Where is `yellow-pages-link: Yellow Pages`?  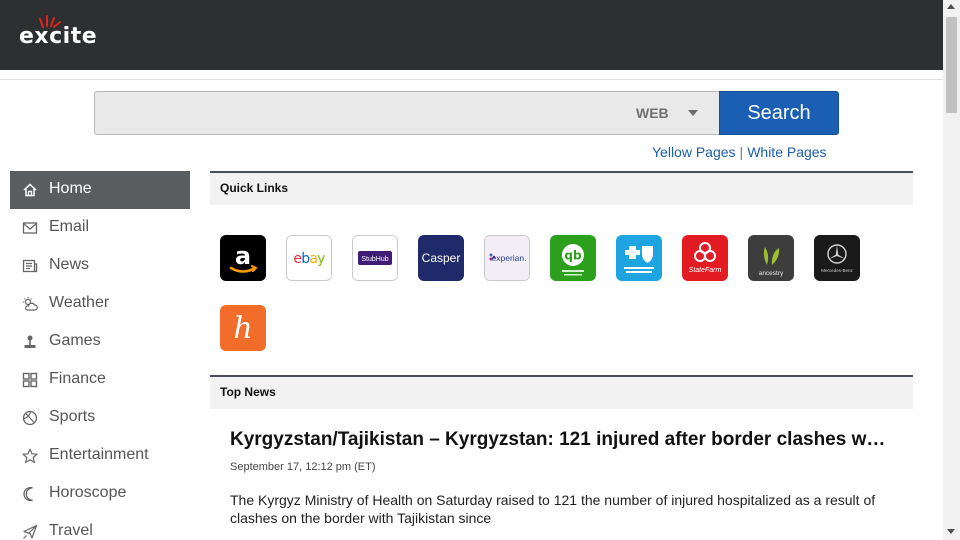
yellow-pages-link: Yellow Pages is located at coordinates (694, 152).